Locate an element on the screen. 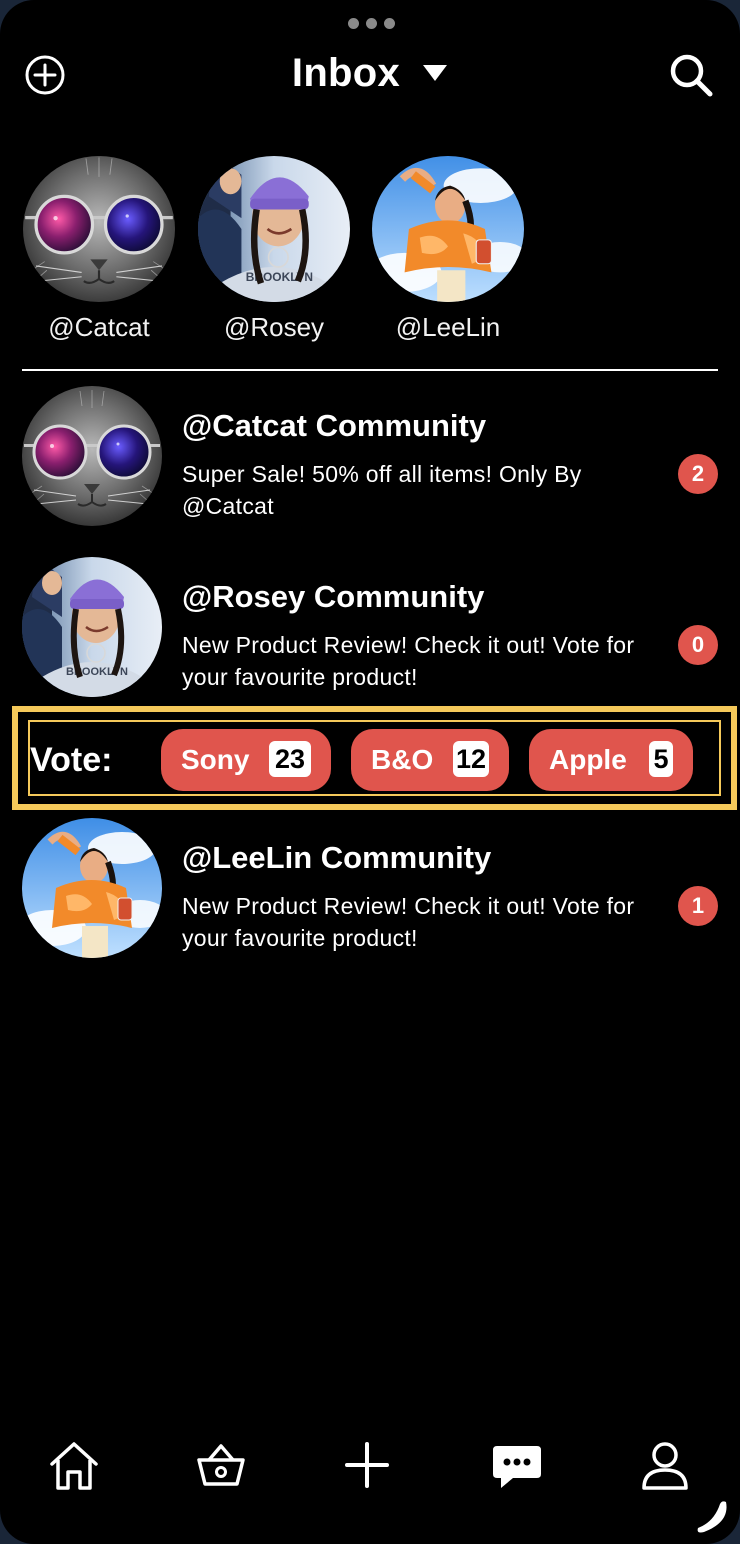  unread-badge: 2 is located at coordinates (698, 474).